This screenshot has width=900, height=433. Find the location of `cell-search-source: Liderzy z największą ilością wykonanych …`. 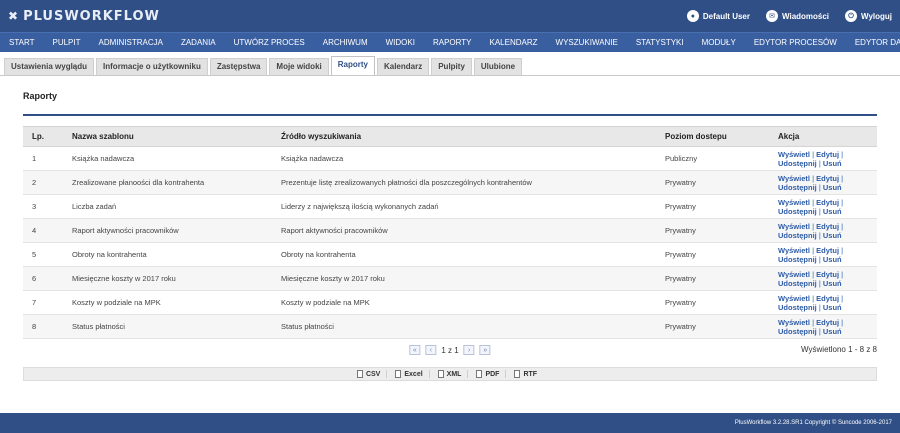

cell-search-source: Liderzy z największą ilością wykonanych … is located at coordinates (464, 206).